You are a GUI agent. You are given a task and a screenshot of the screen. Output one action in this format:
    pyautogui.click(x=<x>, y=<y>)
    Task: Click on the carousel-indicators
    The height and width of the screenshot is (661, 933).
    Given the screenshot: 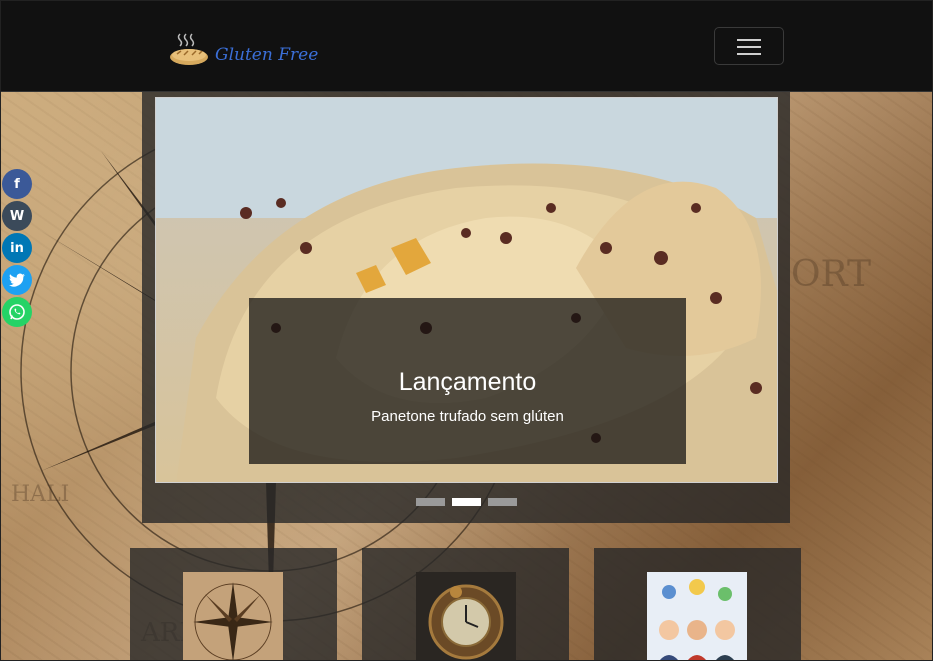 What is the action you would take?
    pyautogui.click(x=466, y=502)
    